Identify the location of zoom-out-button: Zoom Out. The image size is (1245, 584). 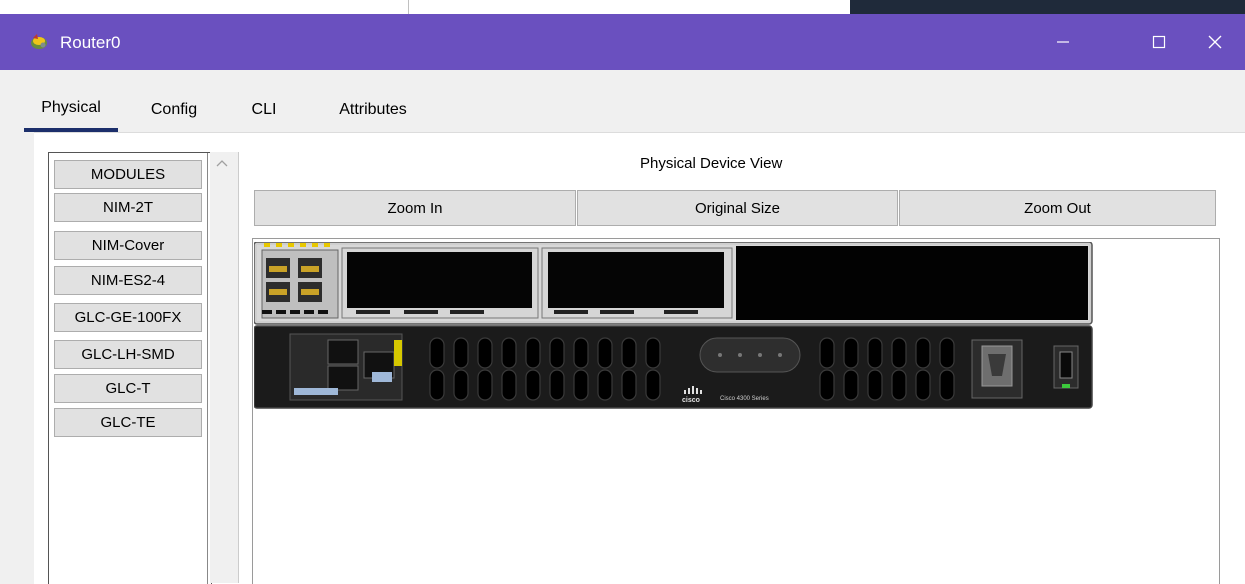
(1057, 208).